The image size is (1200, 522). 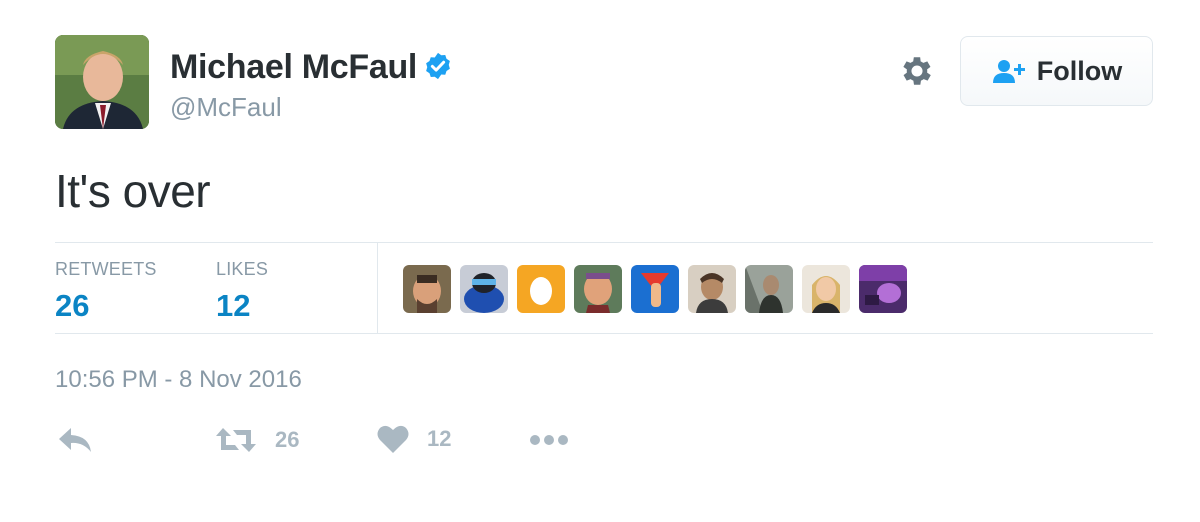 What do you see at coordinates (438, 66) in the screenshot?
I see `verified-badge-icon` at bounding box center [438, 66].